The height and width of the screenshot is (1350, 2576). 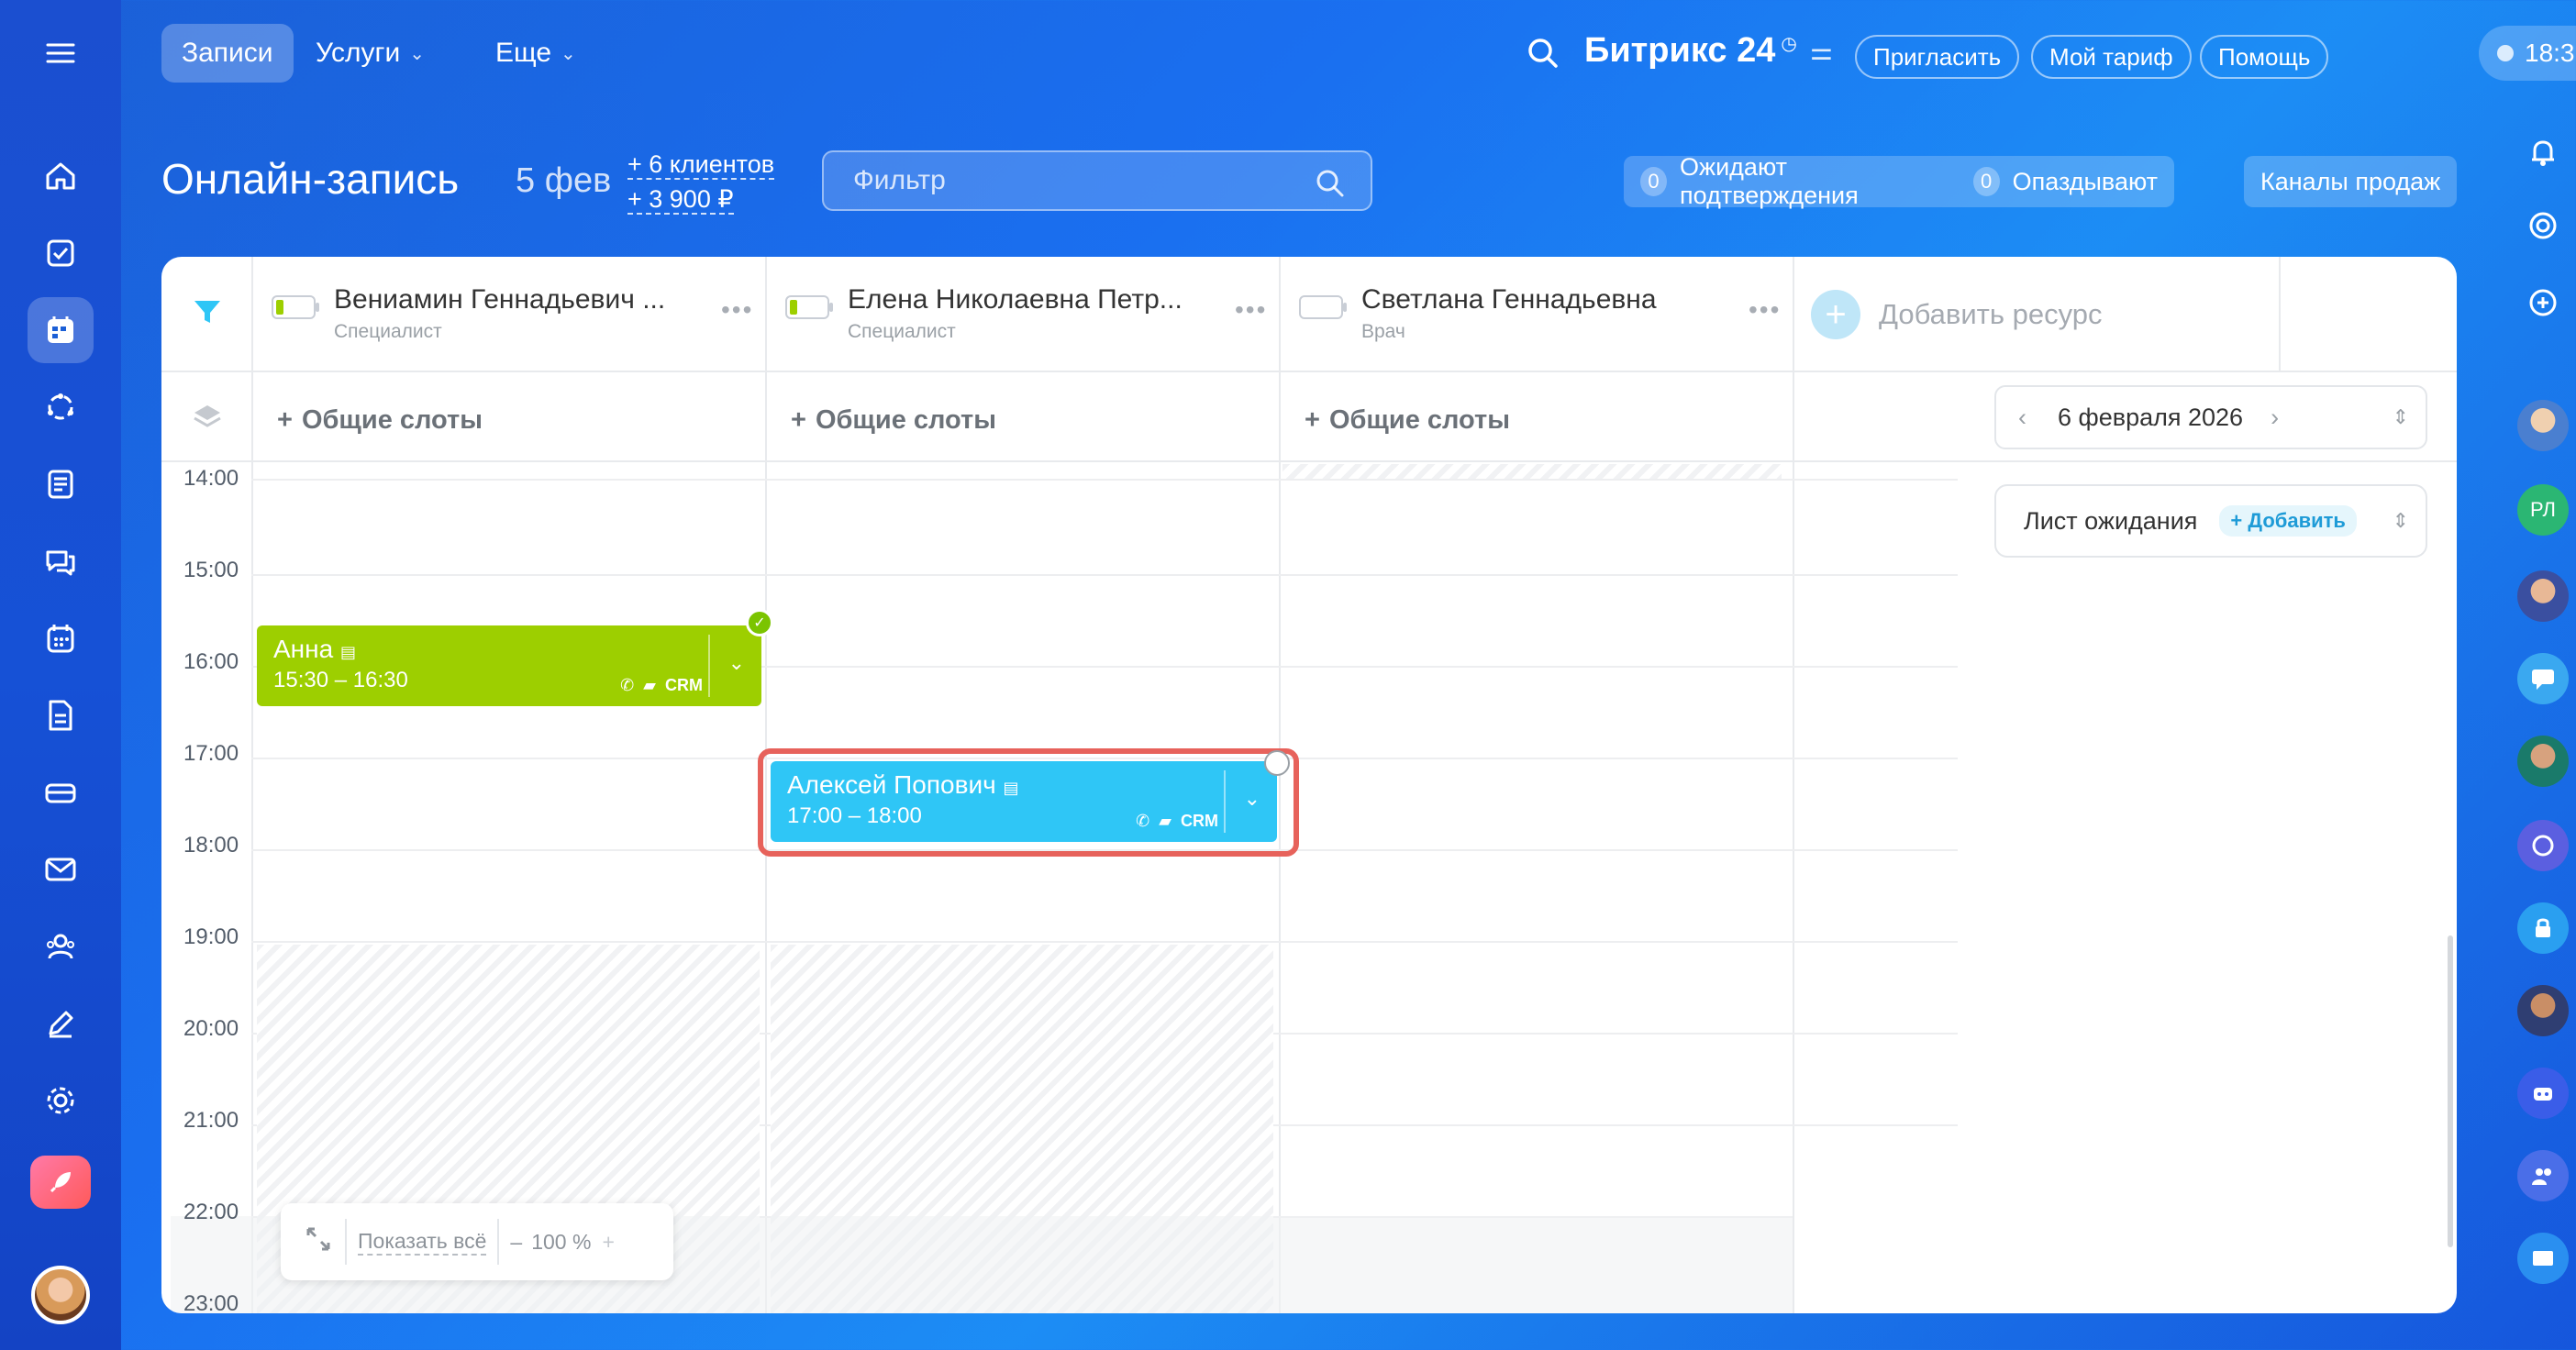 What do you see at coordinates (2543, 846) in the screenshot?
I see `copilot-chat-icon` at bounding box center [2543, 846].